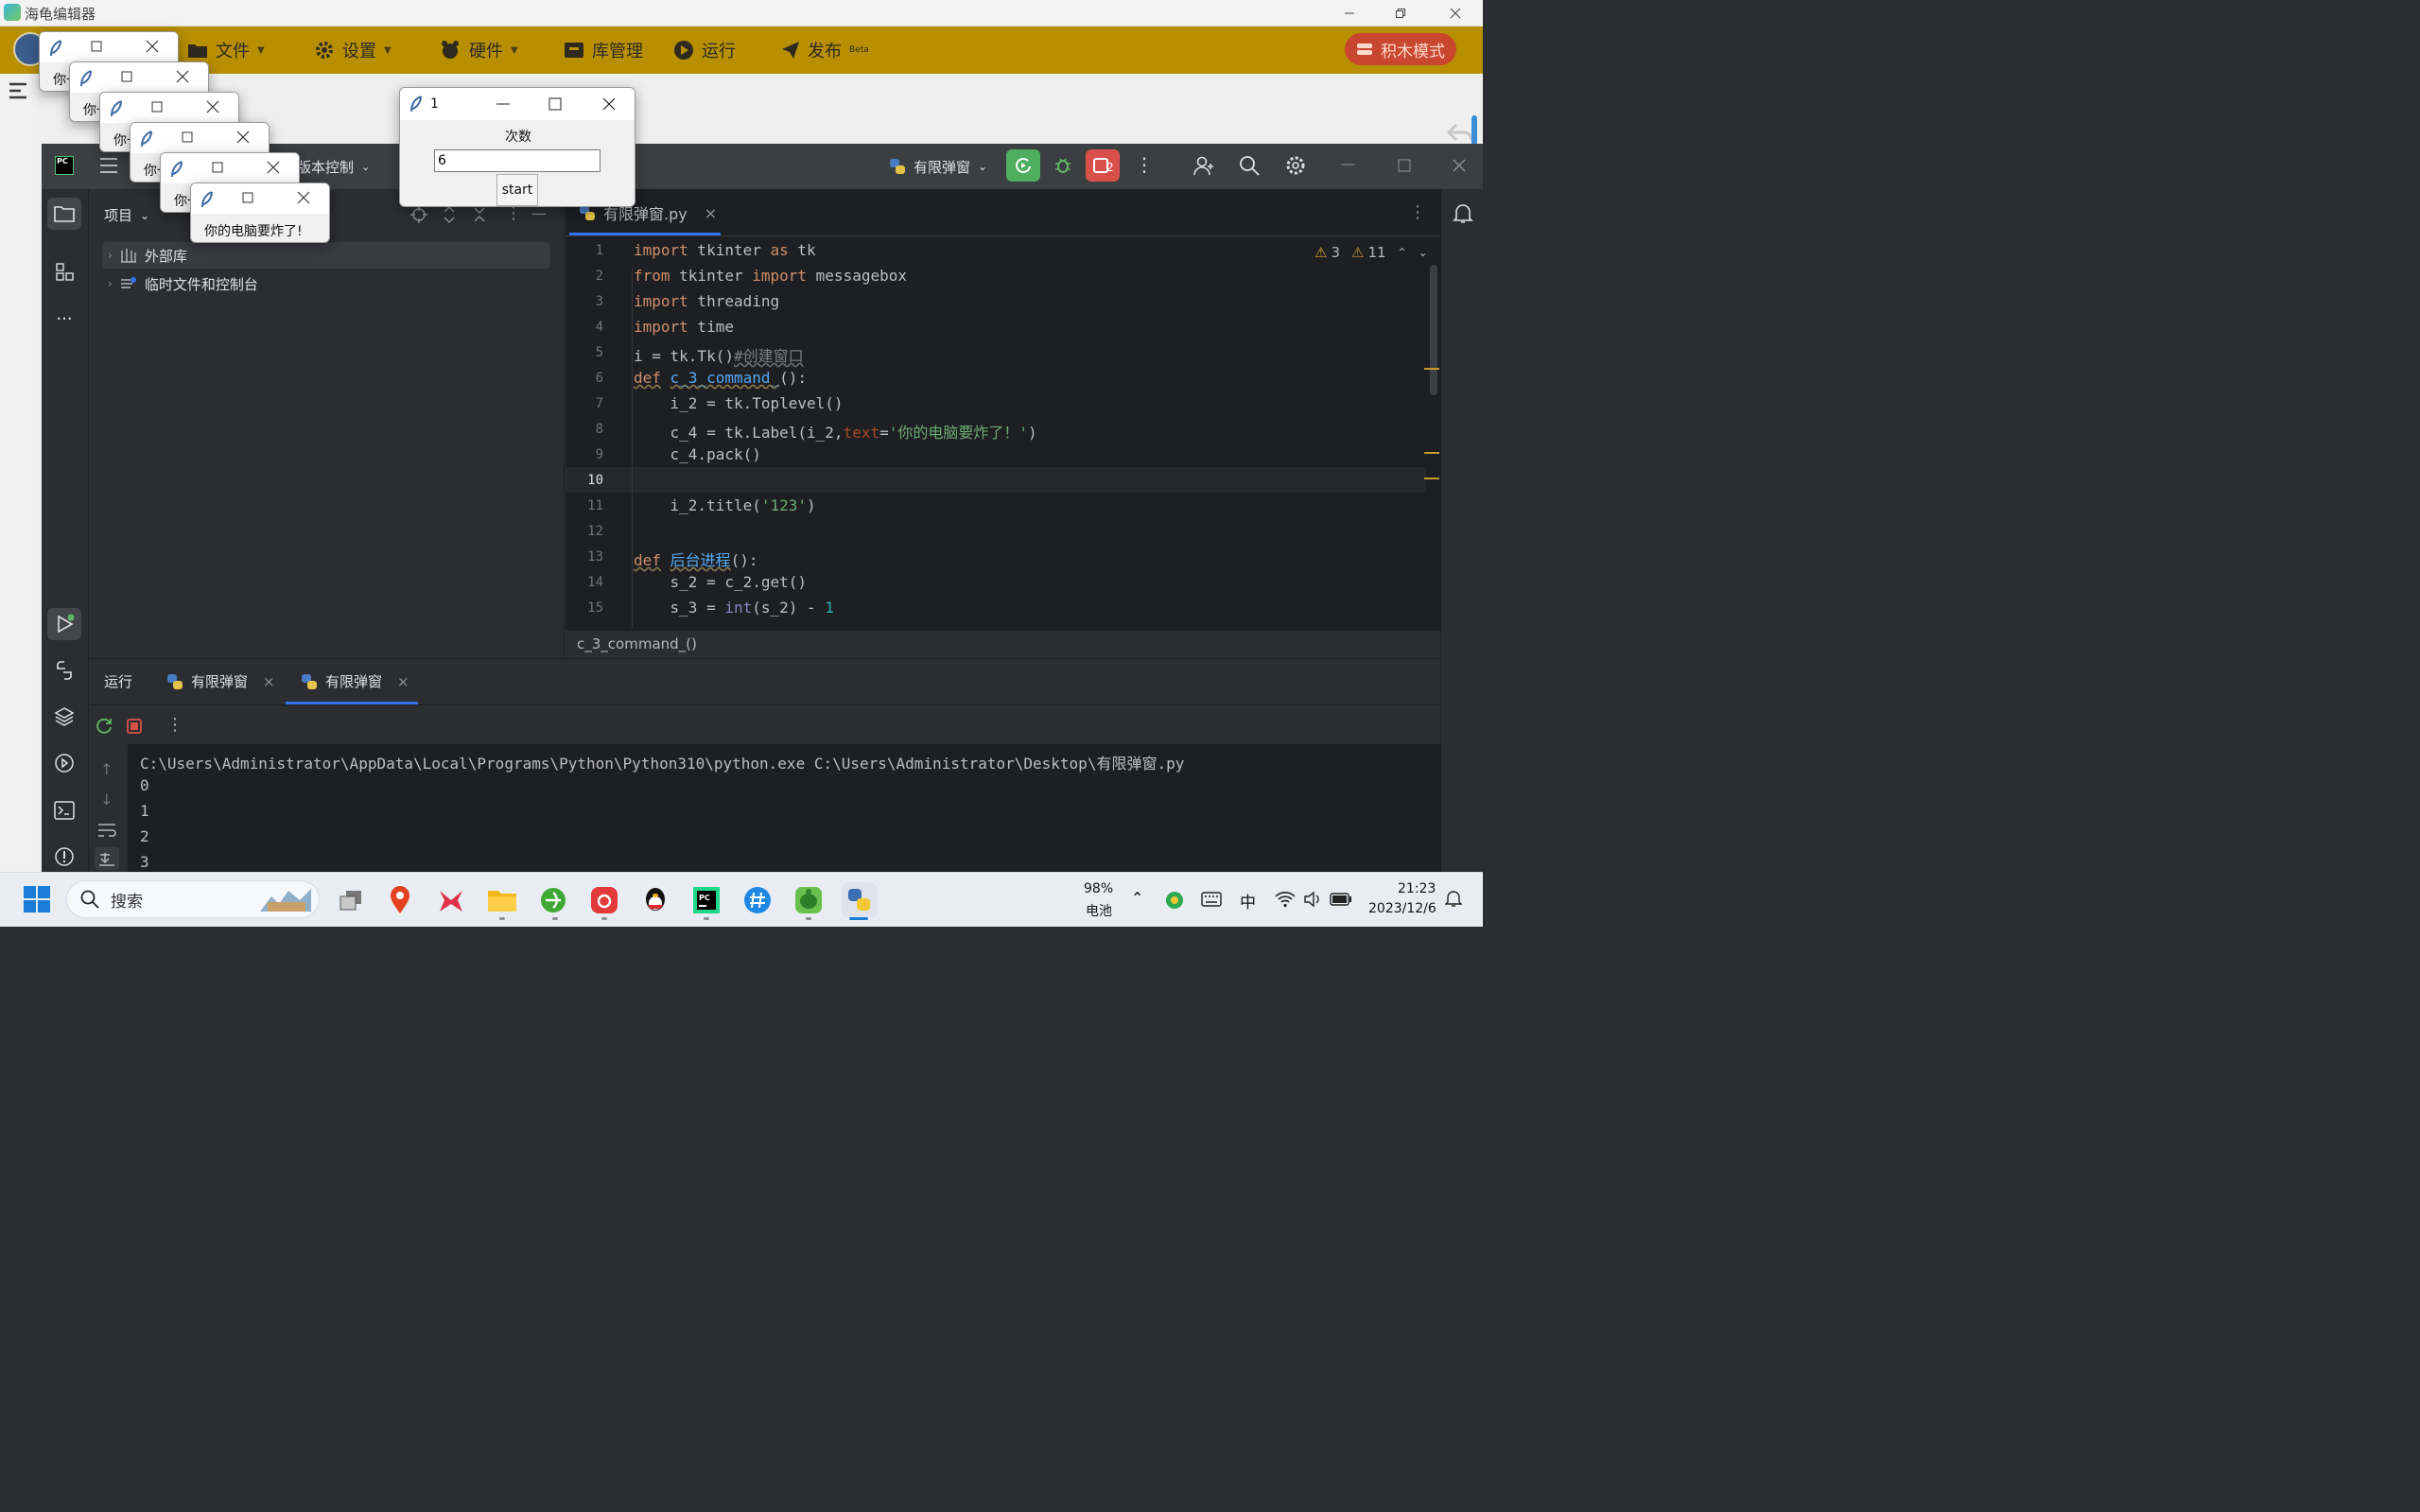  Describe the element at coordinates (1003, 644) in the screenshot. I see `editor-breadcrumb: c_3_command_()` at that location.